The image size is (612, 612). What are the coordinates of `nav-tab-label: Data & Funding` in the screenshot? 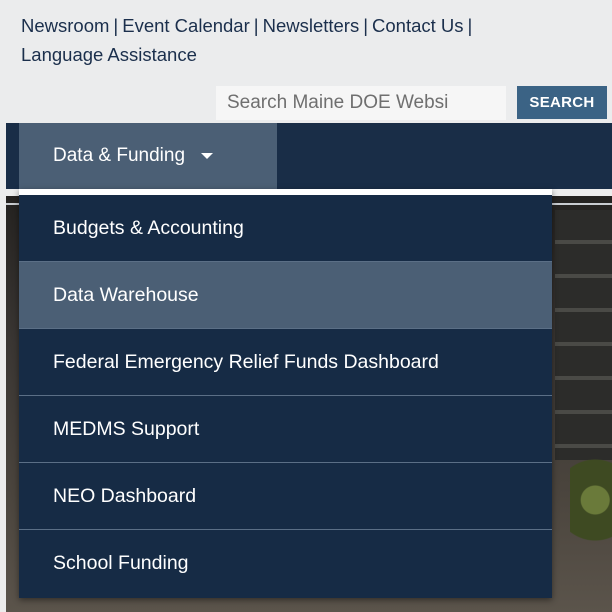 It's located at (119, 155).